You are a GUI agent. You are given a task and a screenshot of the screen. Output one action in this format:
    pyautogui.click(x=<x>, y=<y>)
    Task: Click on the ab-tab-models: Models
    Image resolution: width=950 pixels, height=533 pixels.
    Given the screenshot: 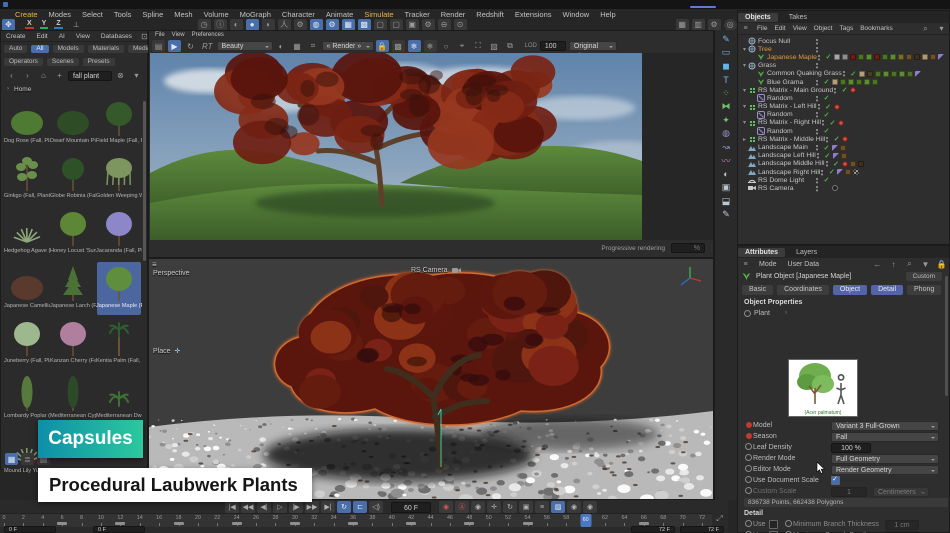 What is the action you would take?
    pyautogui.click(x=68, y=48)
    